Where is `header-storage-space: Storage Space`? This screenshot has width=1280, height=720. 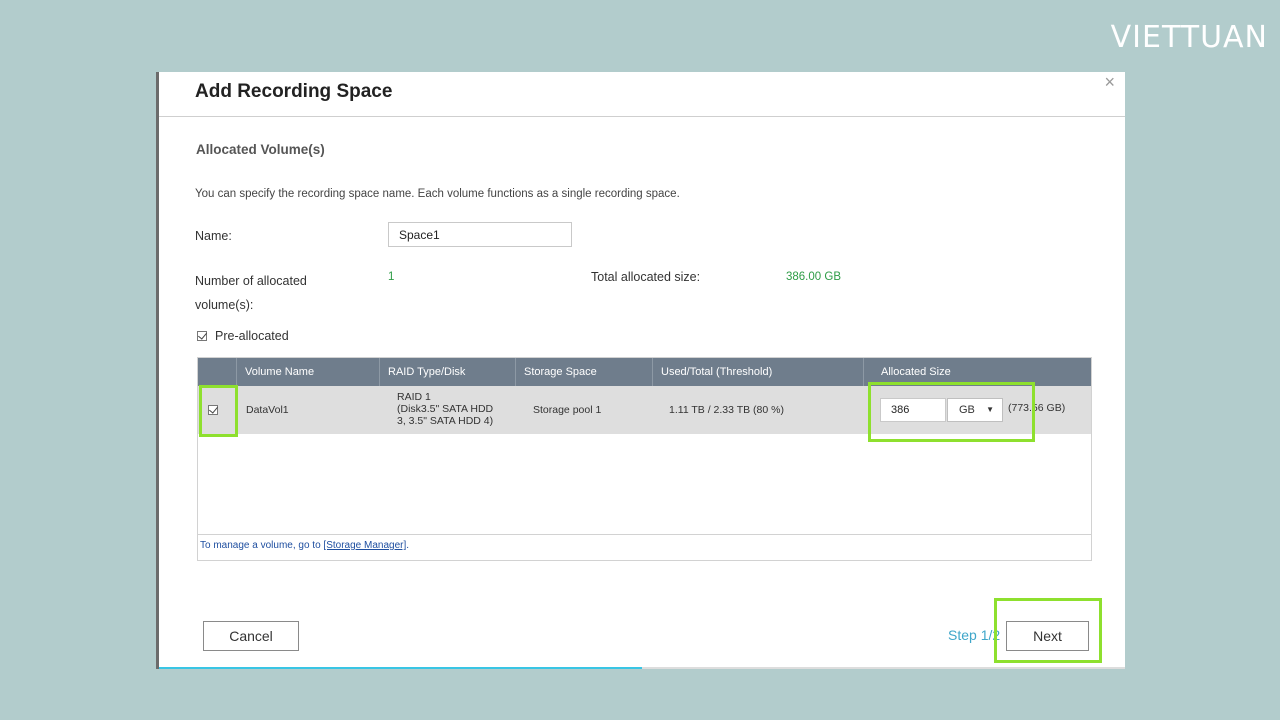 header-storage-space: Storage Space is located at coordinates (584, 372).